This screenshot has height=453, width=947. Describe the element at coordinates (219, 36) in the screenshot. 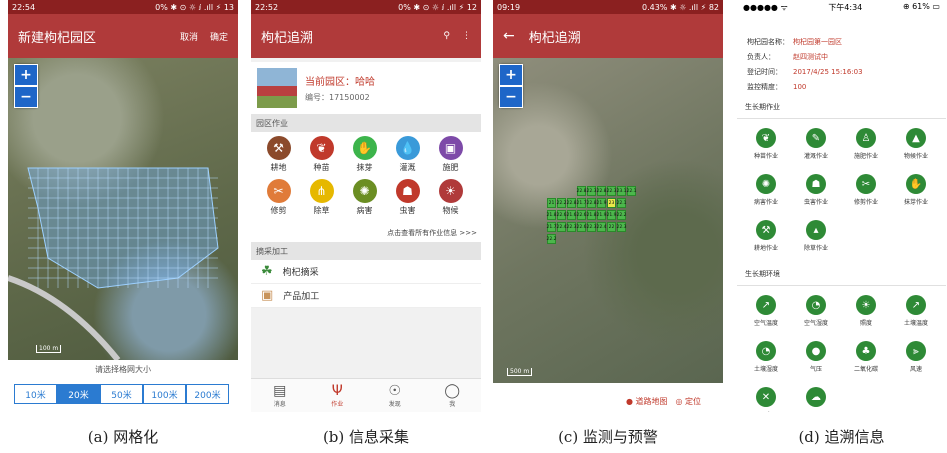

I see `confirm-button: 确定` at that location.